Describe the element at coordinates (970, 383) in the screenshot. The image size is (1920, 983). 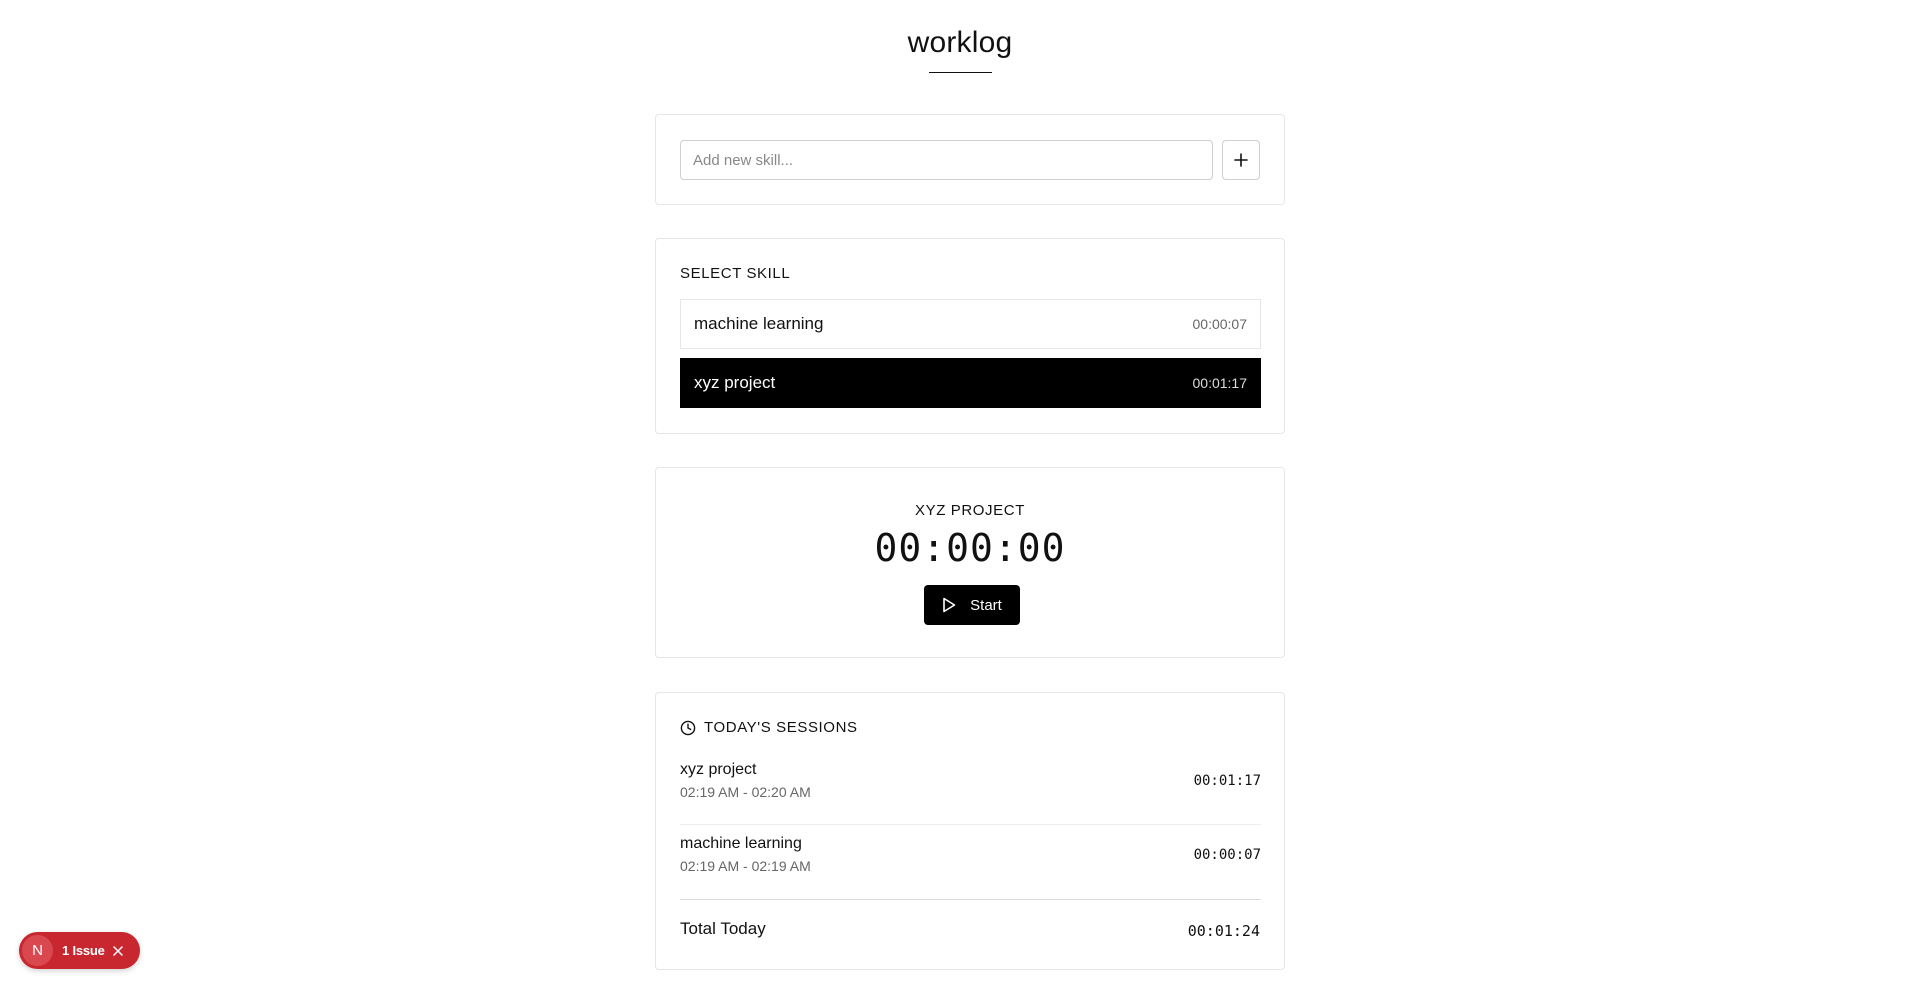
I see `skill-item-xyz-project: xyz project 00:01:17` at that location.